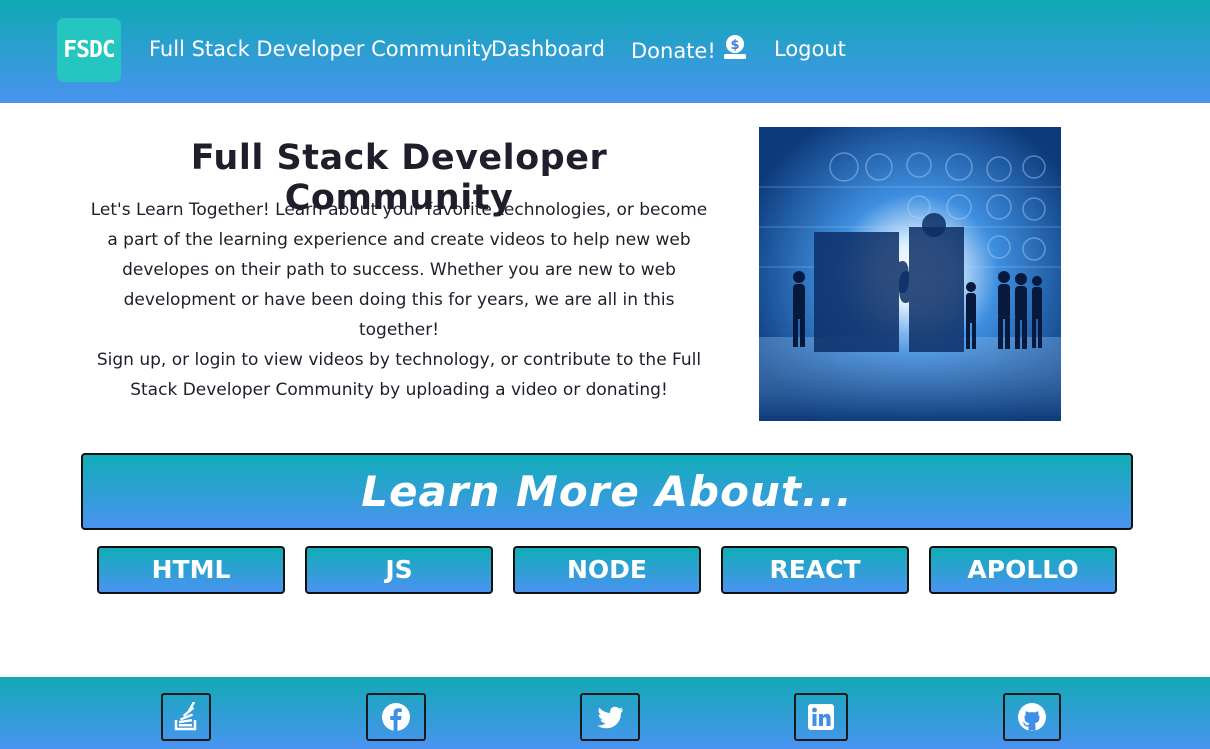 The width and height of the screenshot is (1210, 749). I want to click on stack-overflow-icon, so click(185, 716).